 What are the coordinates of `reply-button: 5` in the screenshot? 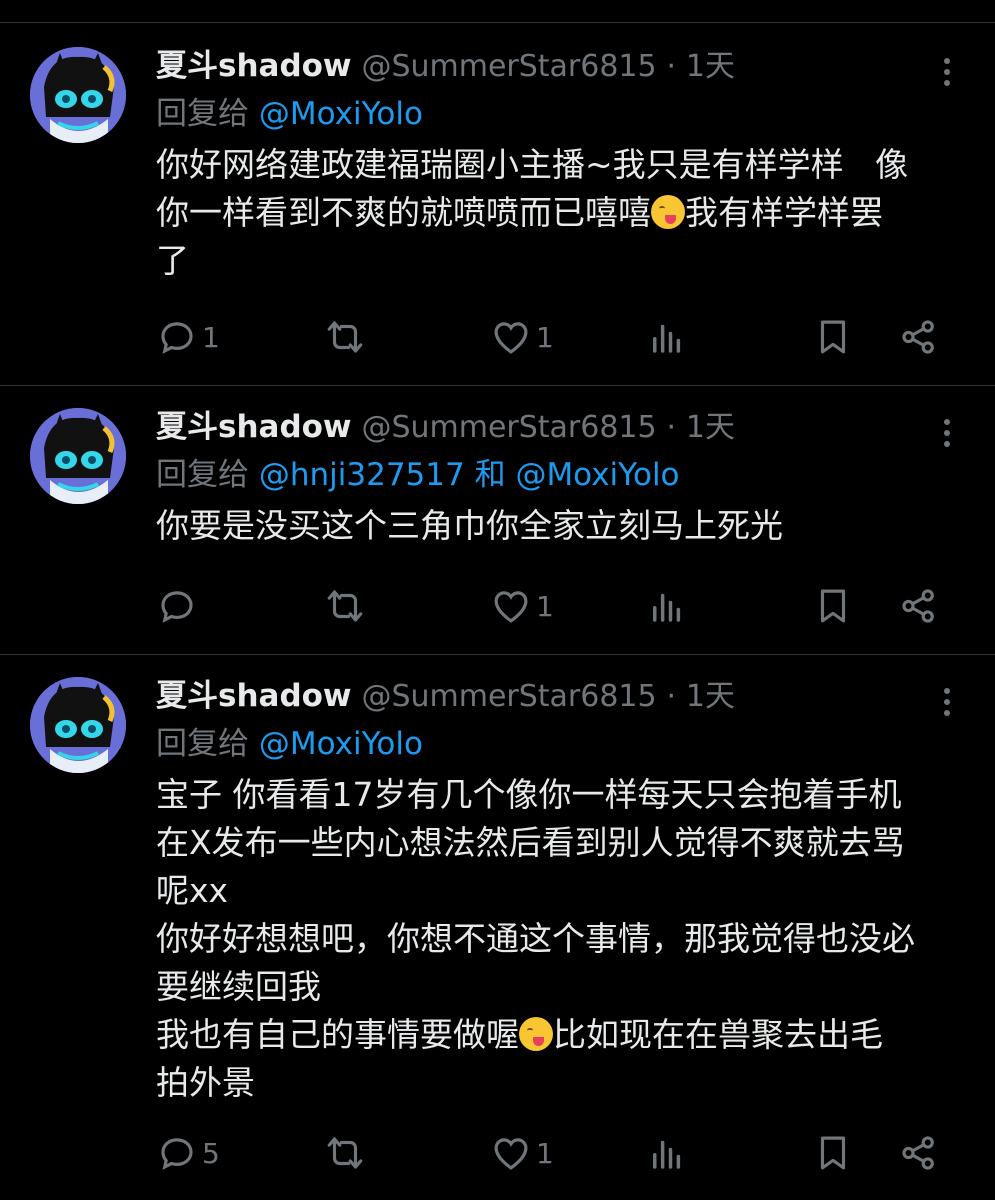 It's located at (188, 1153).